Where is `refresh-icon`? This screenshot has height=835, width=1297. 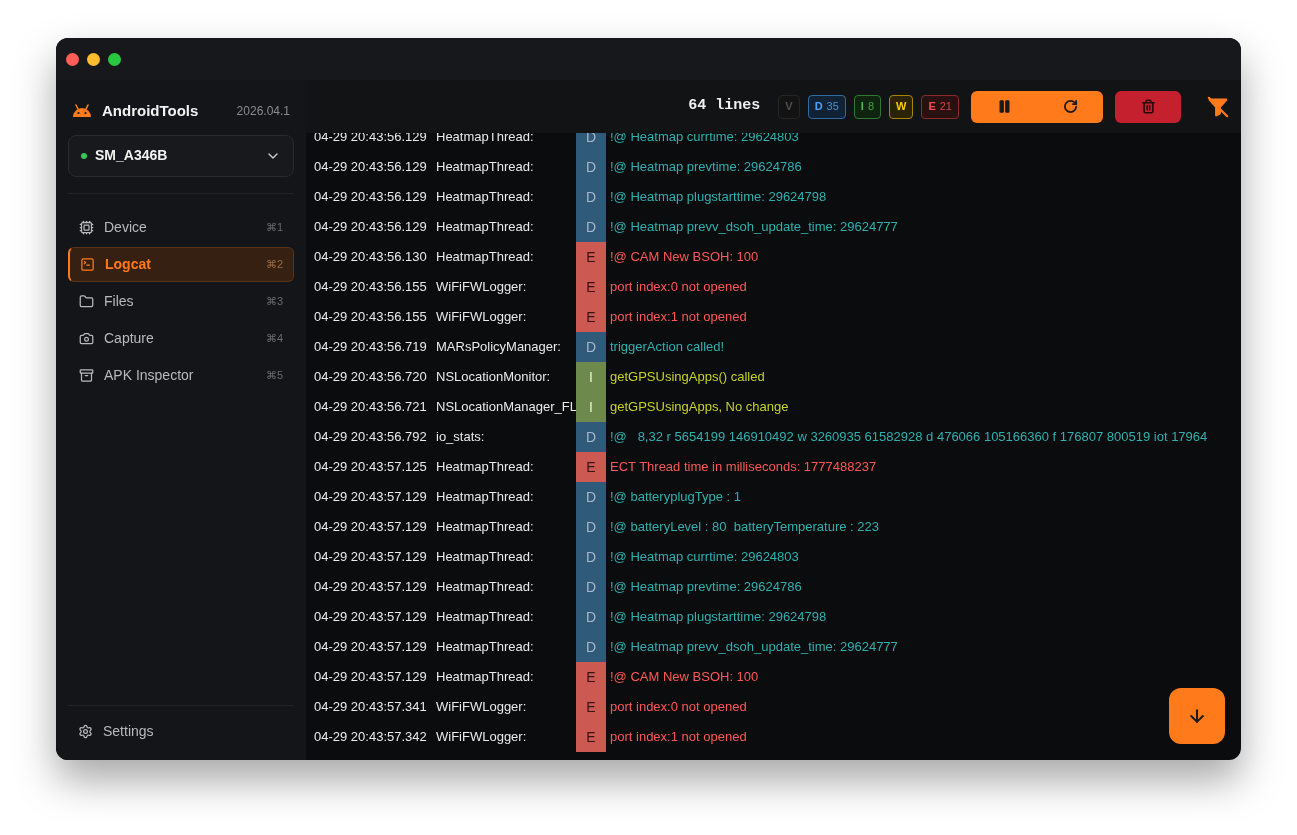 refresh-icon is located at coordinates (1070, 106).